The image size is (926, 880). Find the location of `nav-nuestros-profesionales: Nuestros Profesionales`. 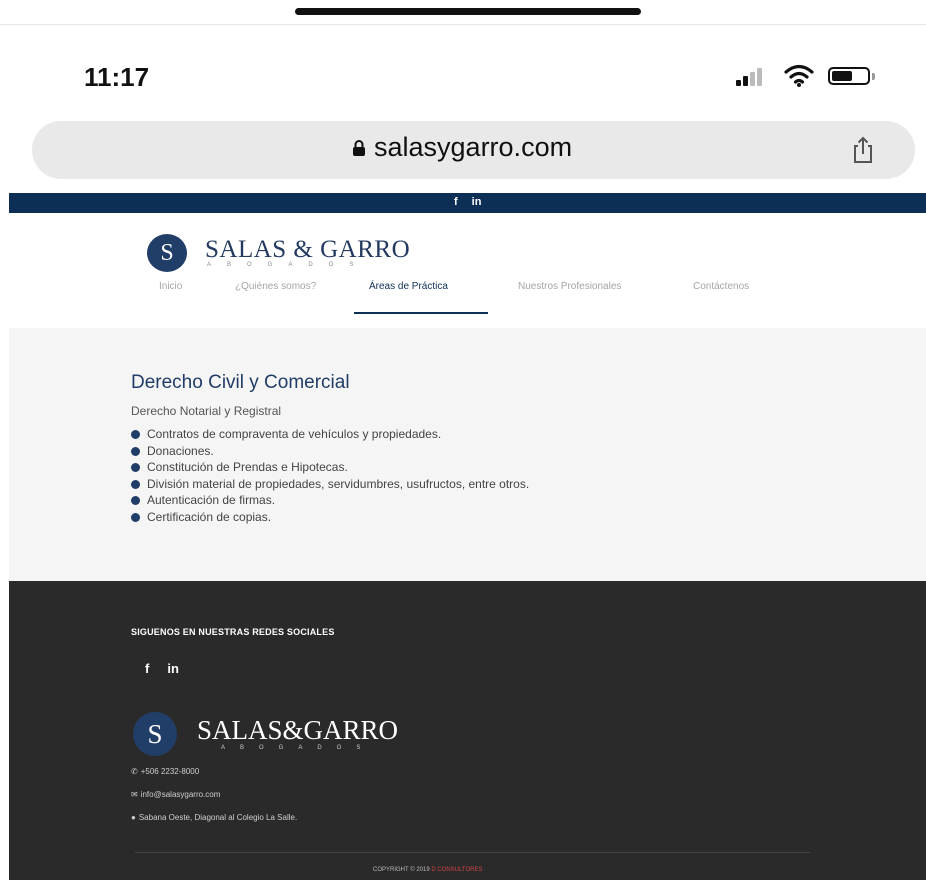

nav-nuestros-profesionales: Nuestros Profesionales is located at coordinates (569, 286).